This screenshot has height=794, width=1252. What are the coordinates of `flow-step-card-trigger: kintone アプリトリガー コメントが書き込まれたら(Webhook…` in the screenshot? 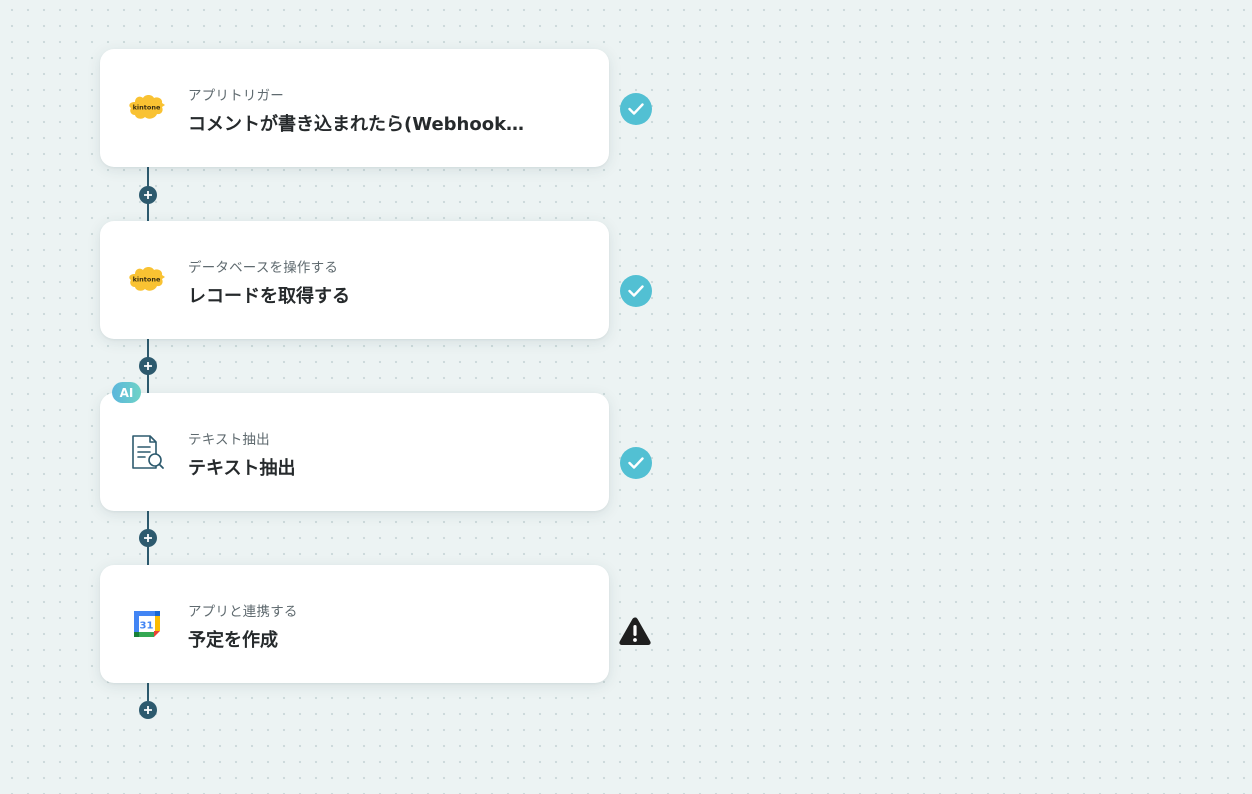 It's located at (354, 108).